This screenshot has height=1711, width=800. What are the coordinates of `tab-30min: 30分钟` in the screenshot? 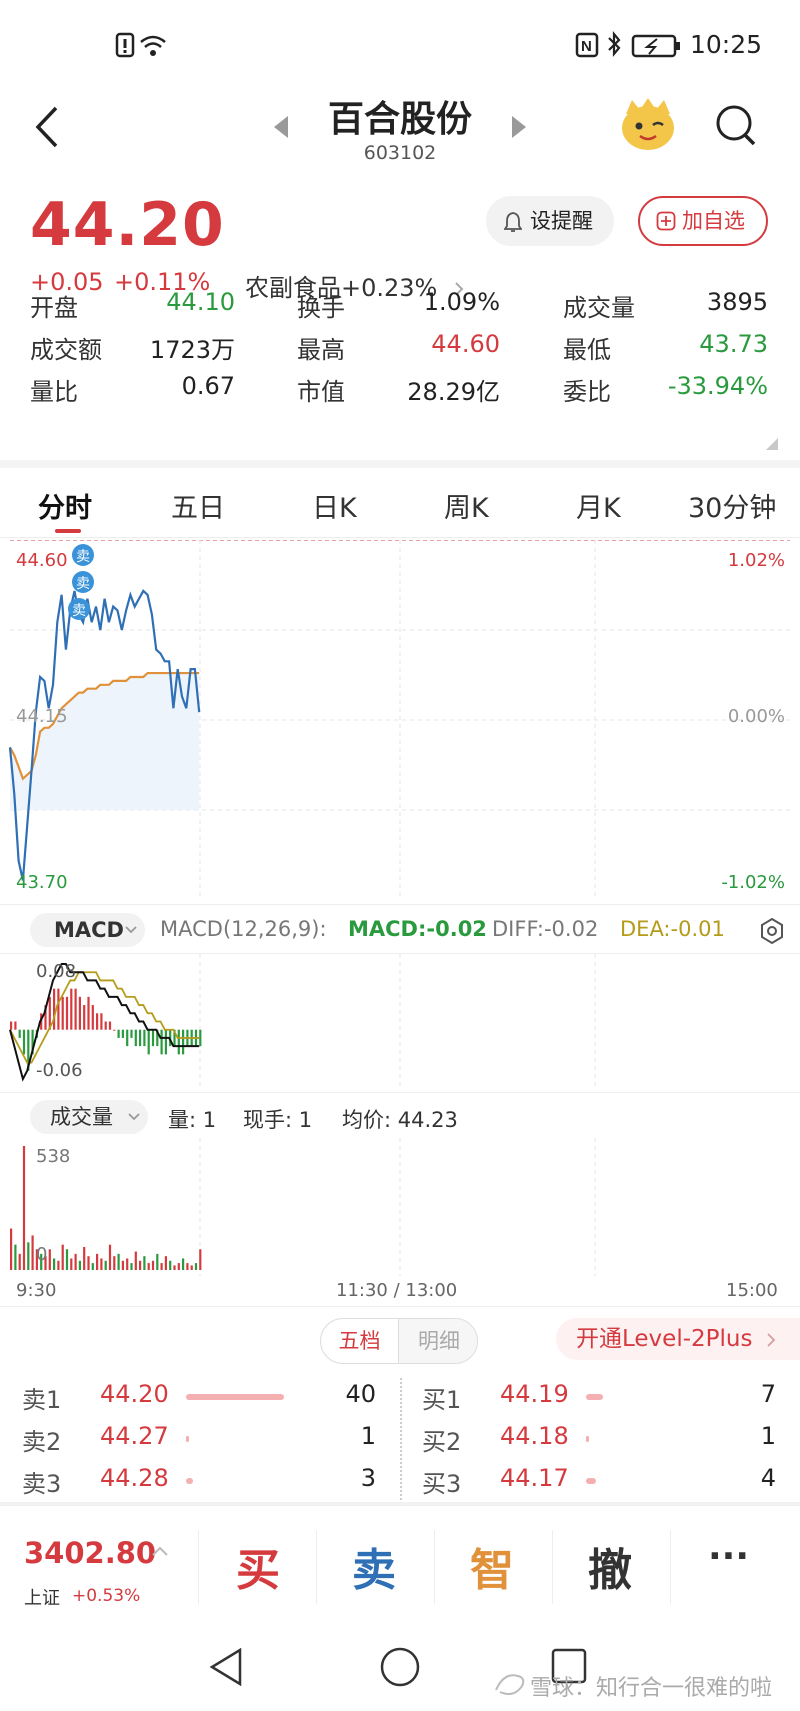 It's located at (732, 505).